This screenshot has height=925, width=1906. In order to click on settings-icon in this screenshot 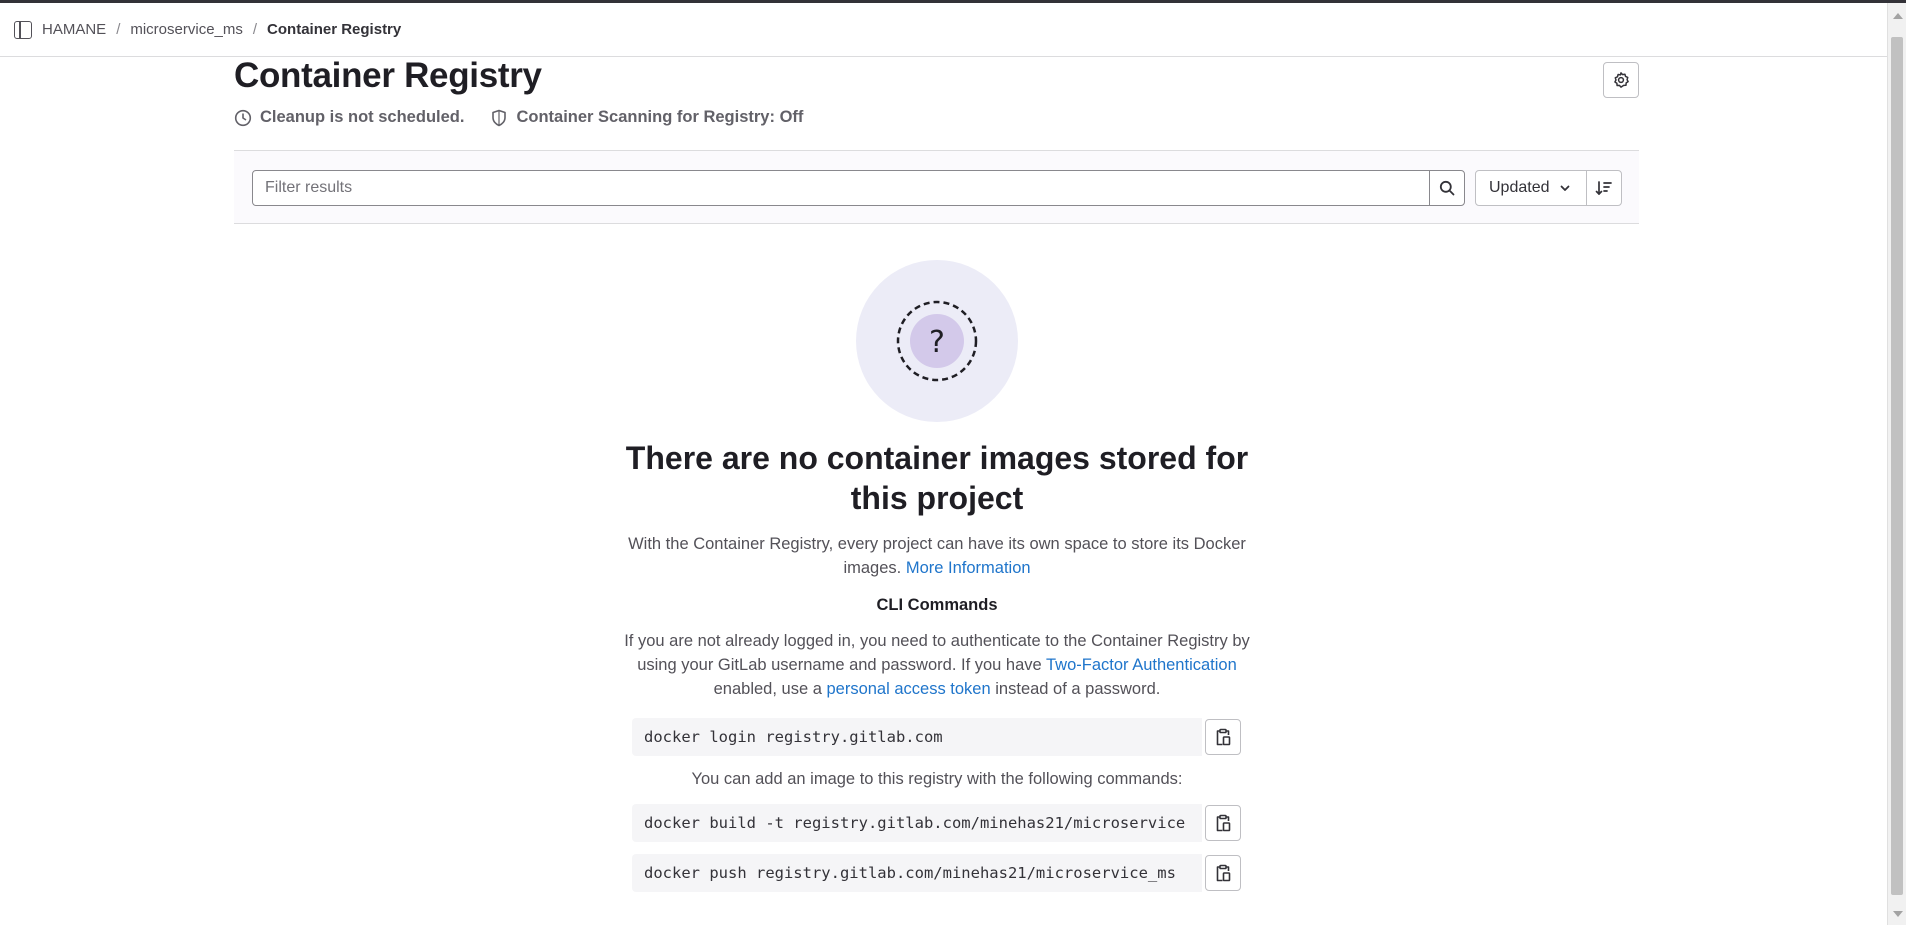, I will do `click(1621, 80)`.